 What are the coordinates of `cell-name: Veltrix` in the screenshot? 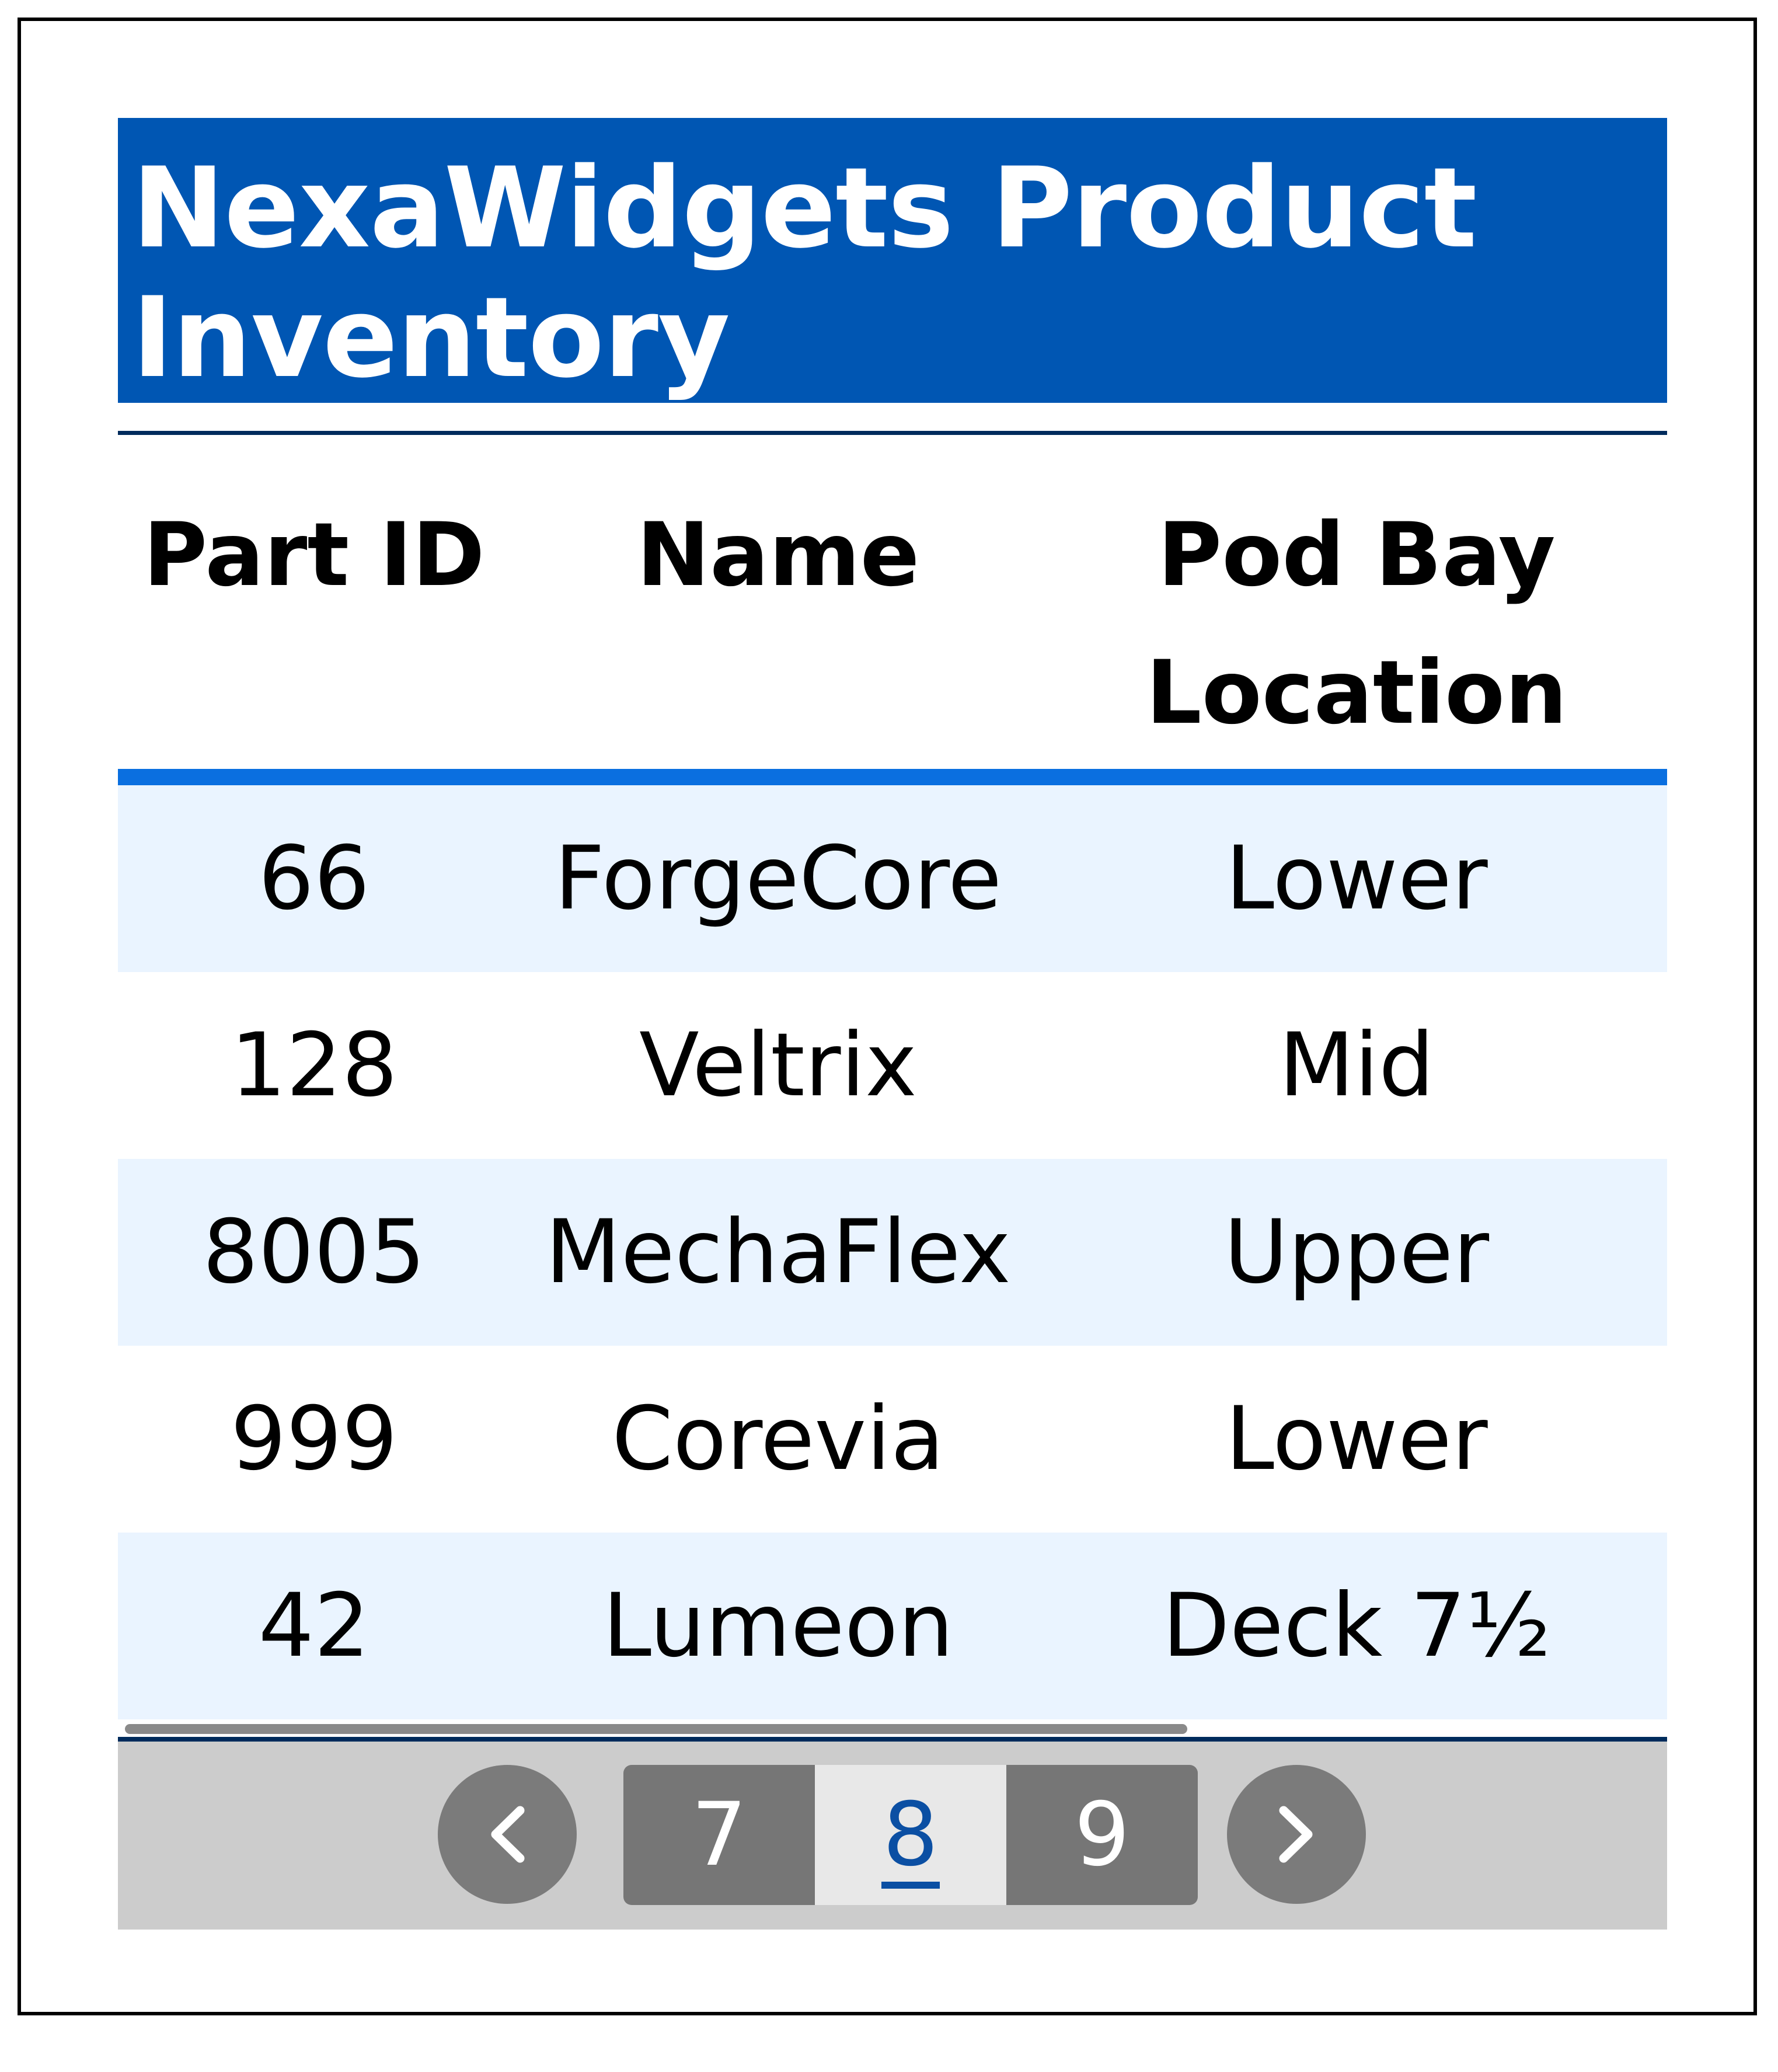 It's located at (778, 1065).